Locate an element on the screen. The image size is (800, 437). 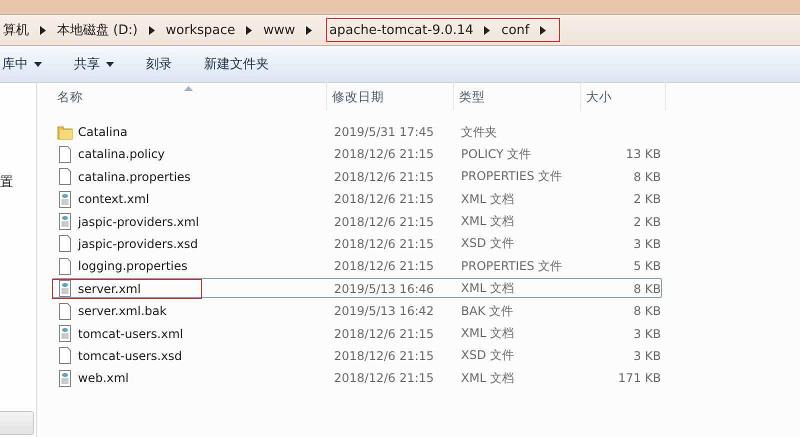
size-cell-text: 13 KB is located at coordinates (643, 154).